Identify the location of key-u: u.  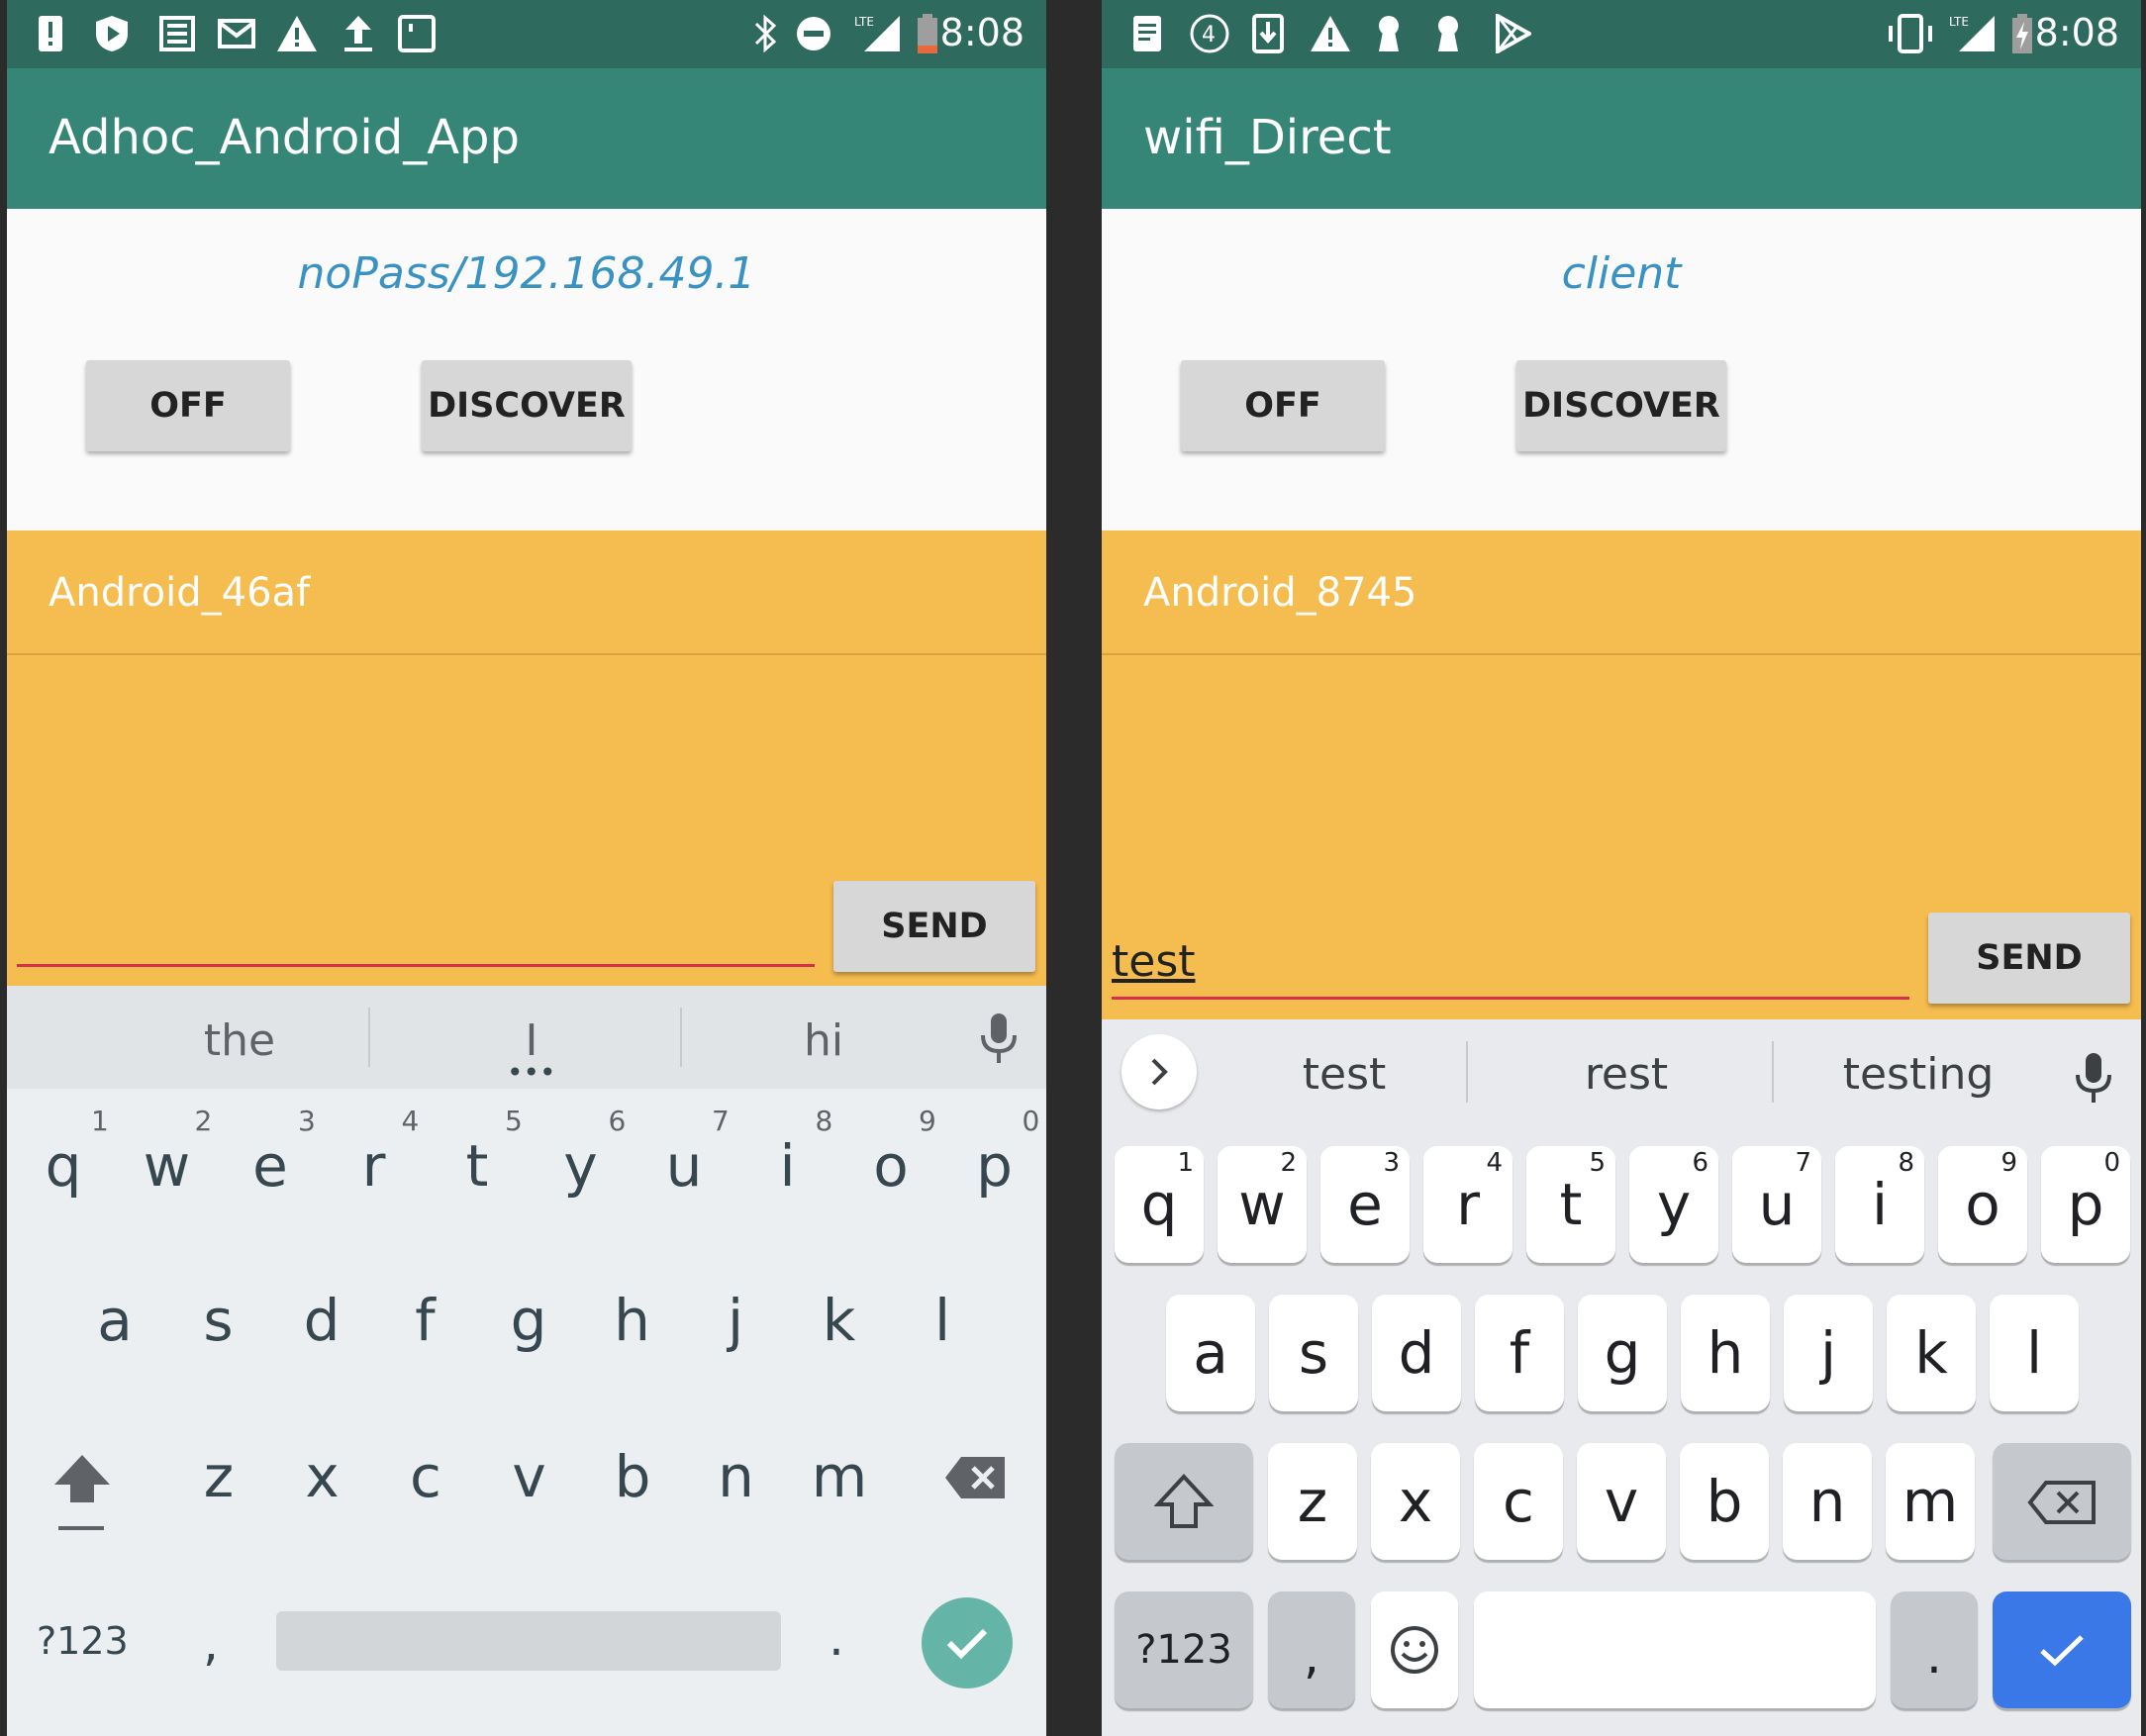
(683, 1166).